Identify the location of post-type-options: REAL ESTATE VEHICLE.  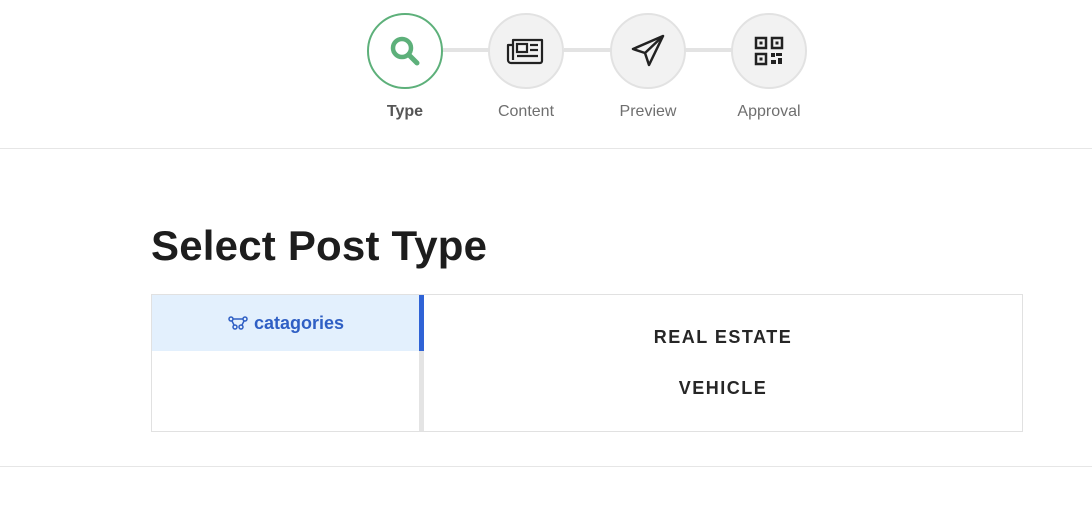
(723, 363).